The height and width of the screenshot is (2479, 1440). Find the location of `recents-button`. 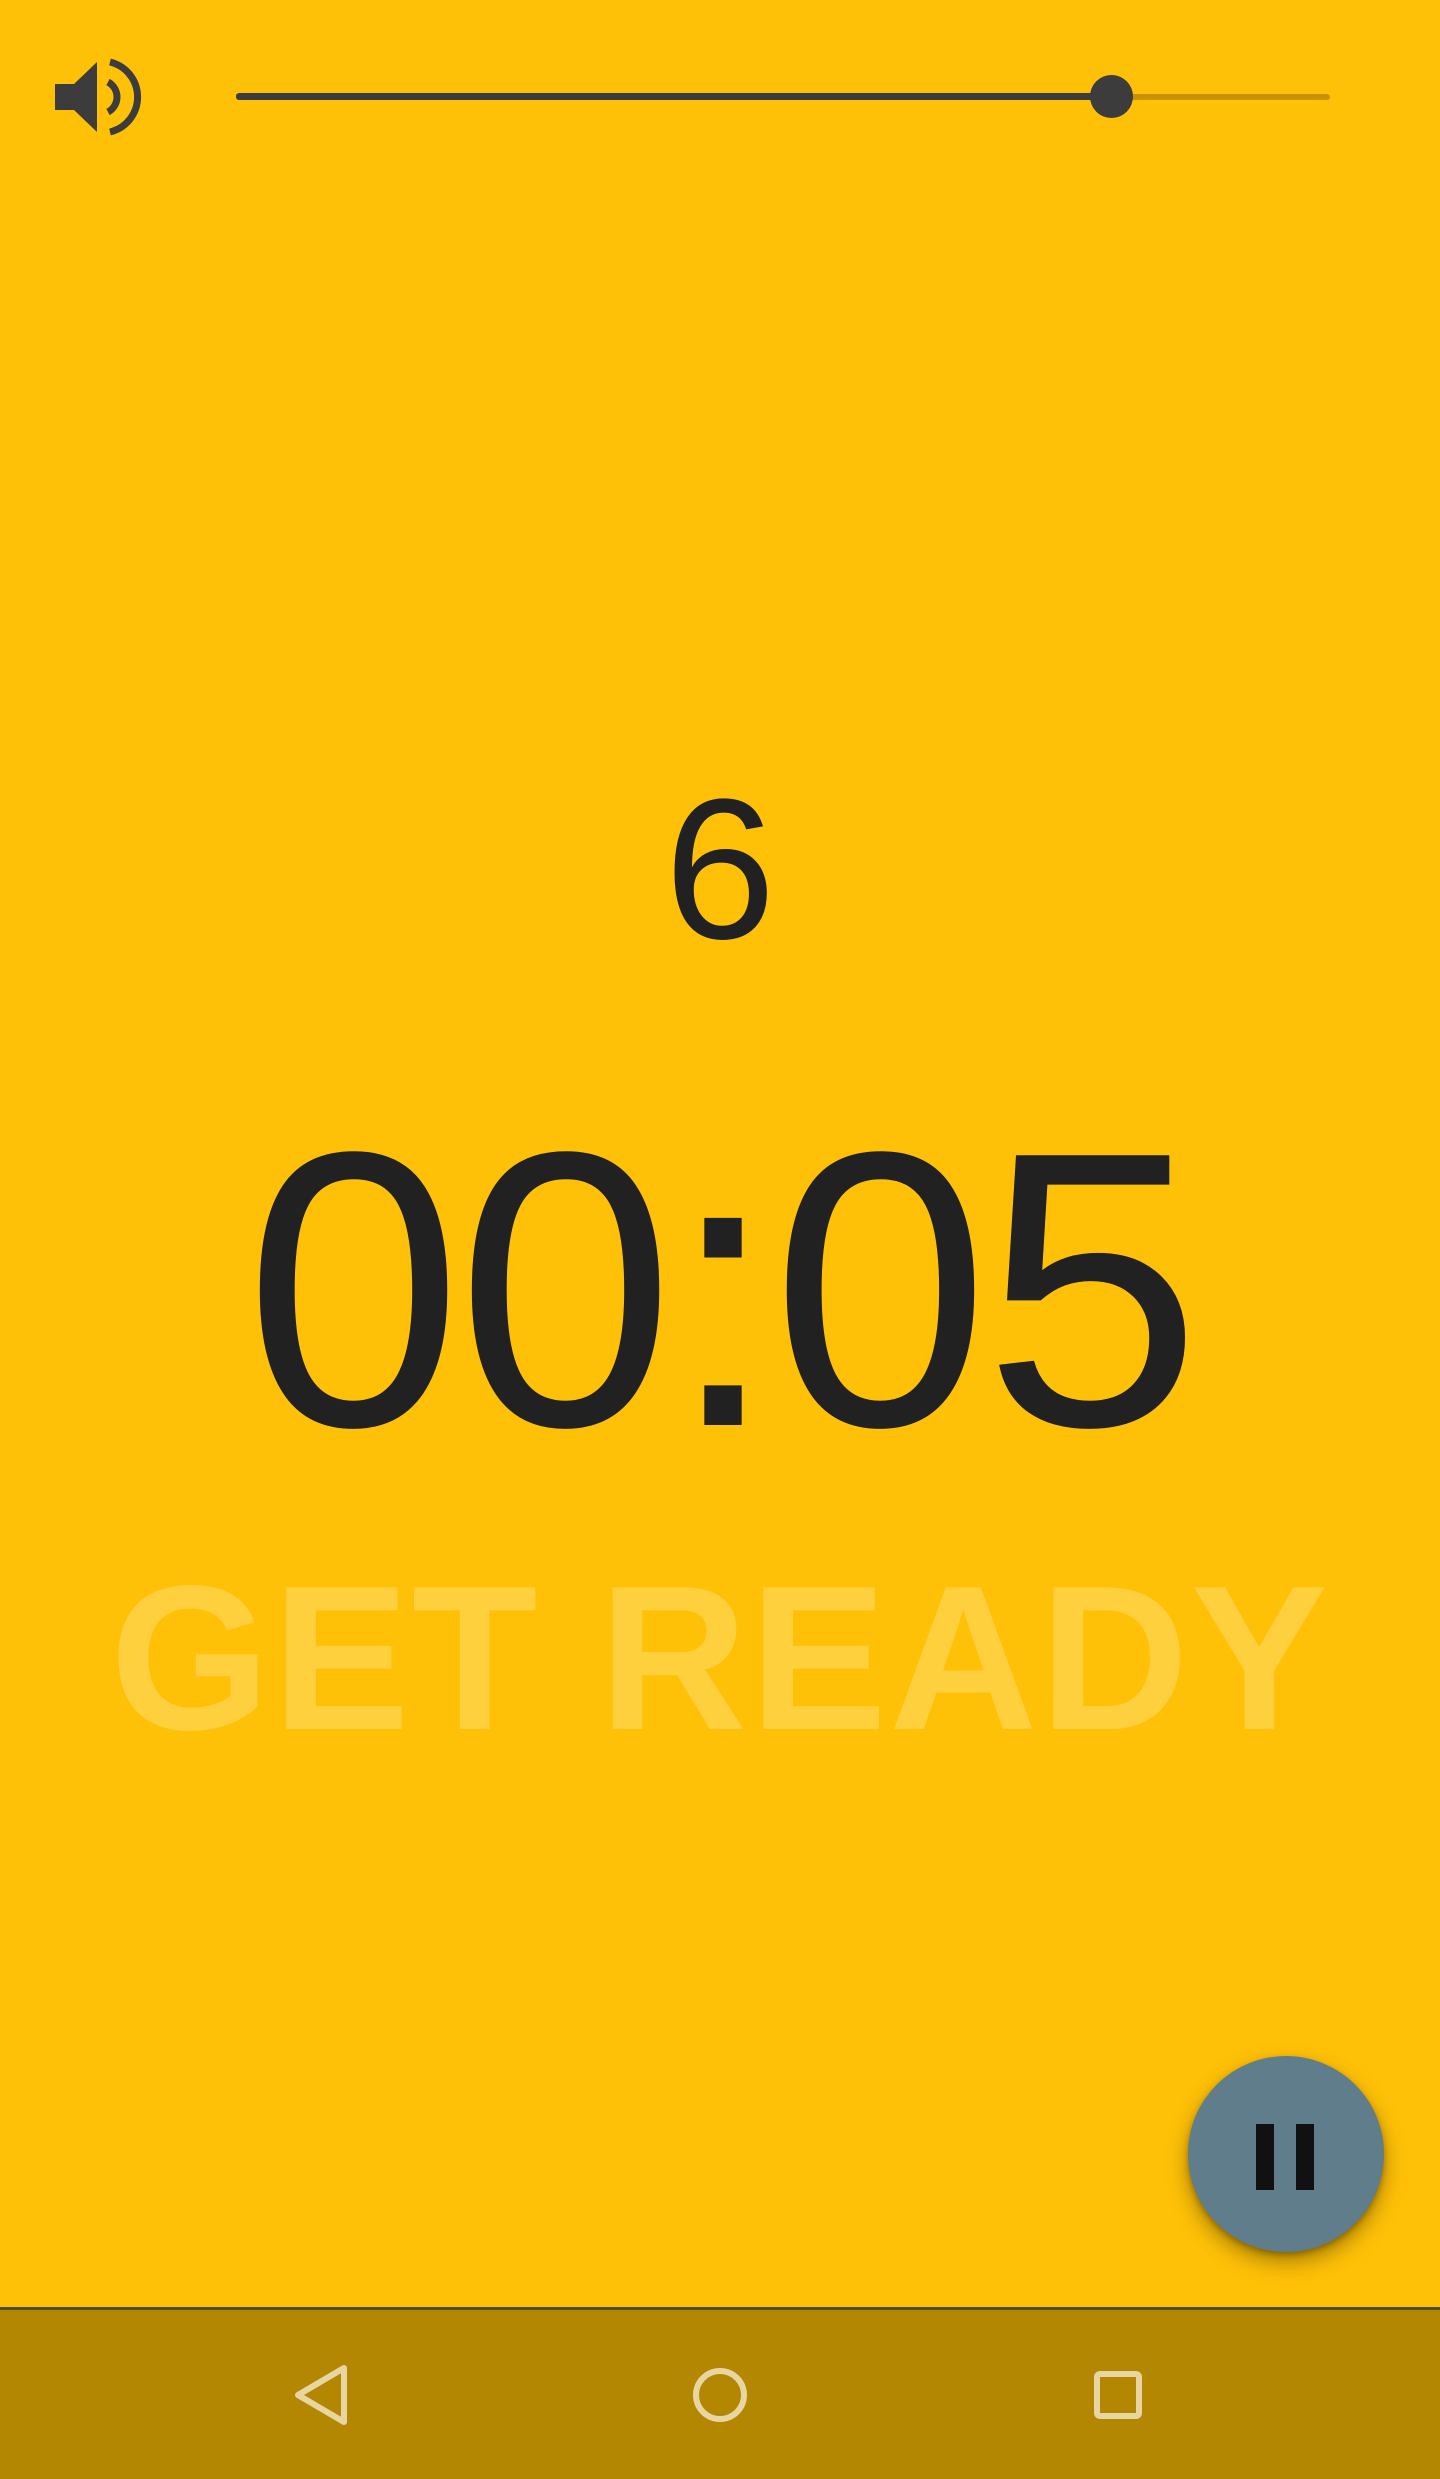

recents-button is located at coordinates (1118, 2395).